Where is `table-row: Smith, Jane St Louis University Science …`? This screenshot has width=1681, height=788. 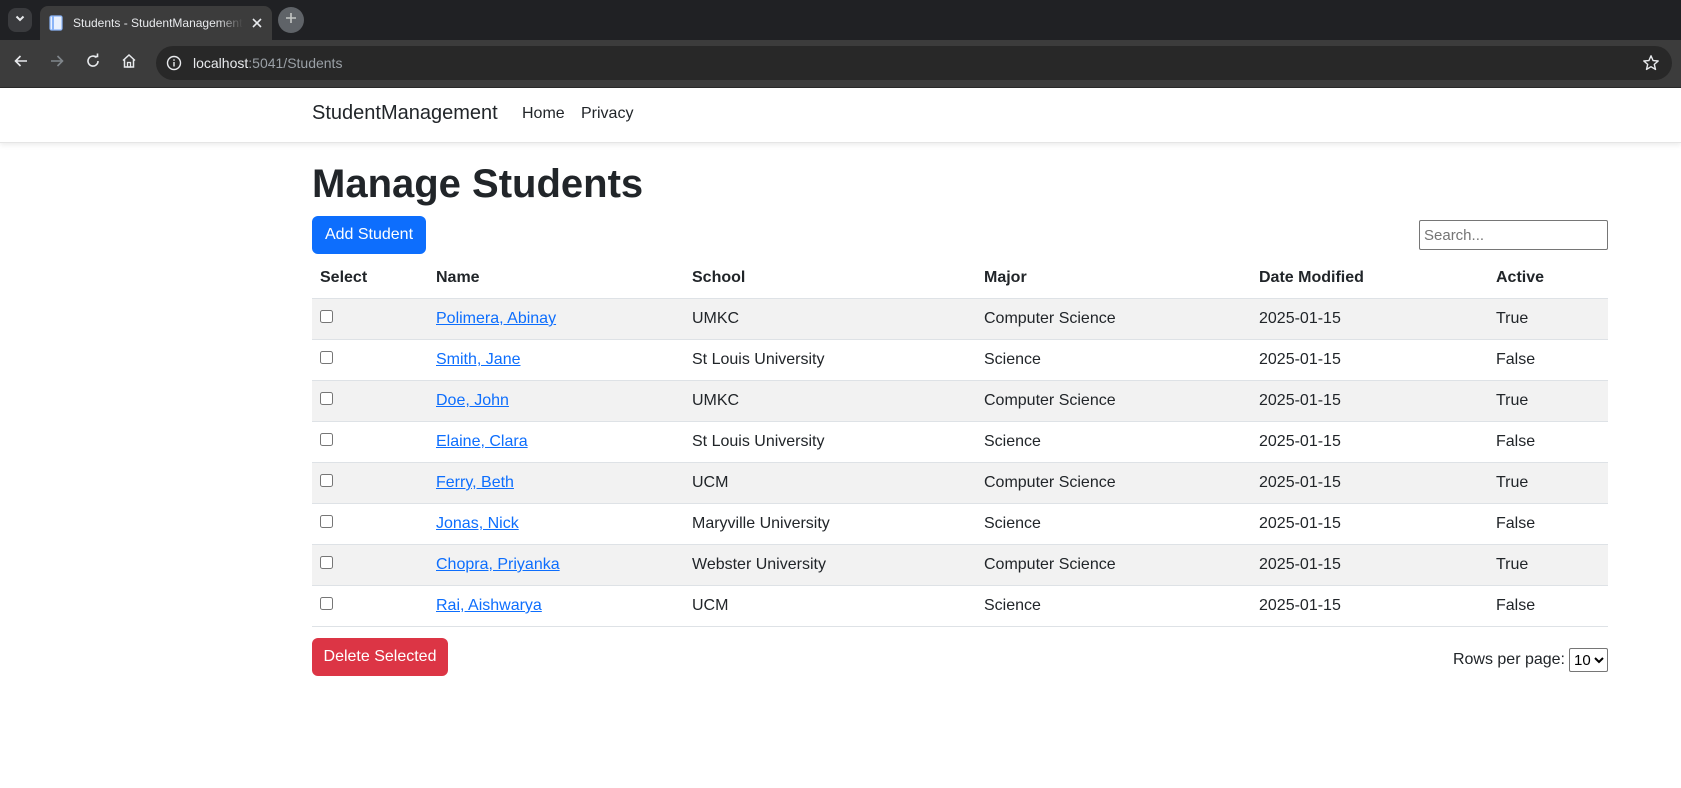
table-row: Smith, Jane St Louis University Science … is located at coordinates (960, 360).